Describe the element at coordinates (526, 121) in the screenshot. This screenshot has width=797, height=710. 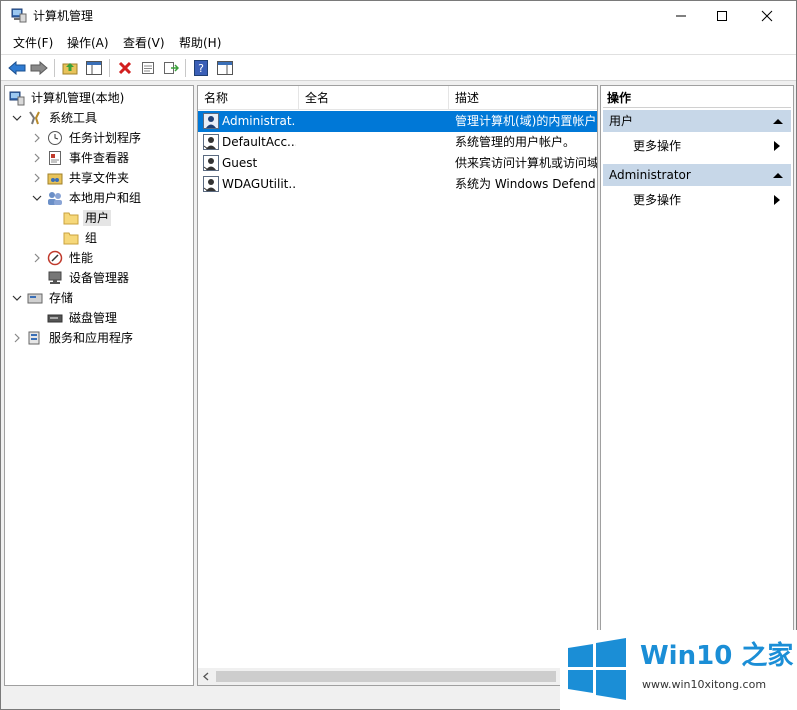
I see `user-description: 管理计算机(域)的内置帐户` at that location.